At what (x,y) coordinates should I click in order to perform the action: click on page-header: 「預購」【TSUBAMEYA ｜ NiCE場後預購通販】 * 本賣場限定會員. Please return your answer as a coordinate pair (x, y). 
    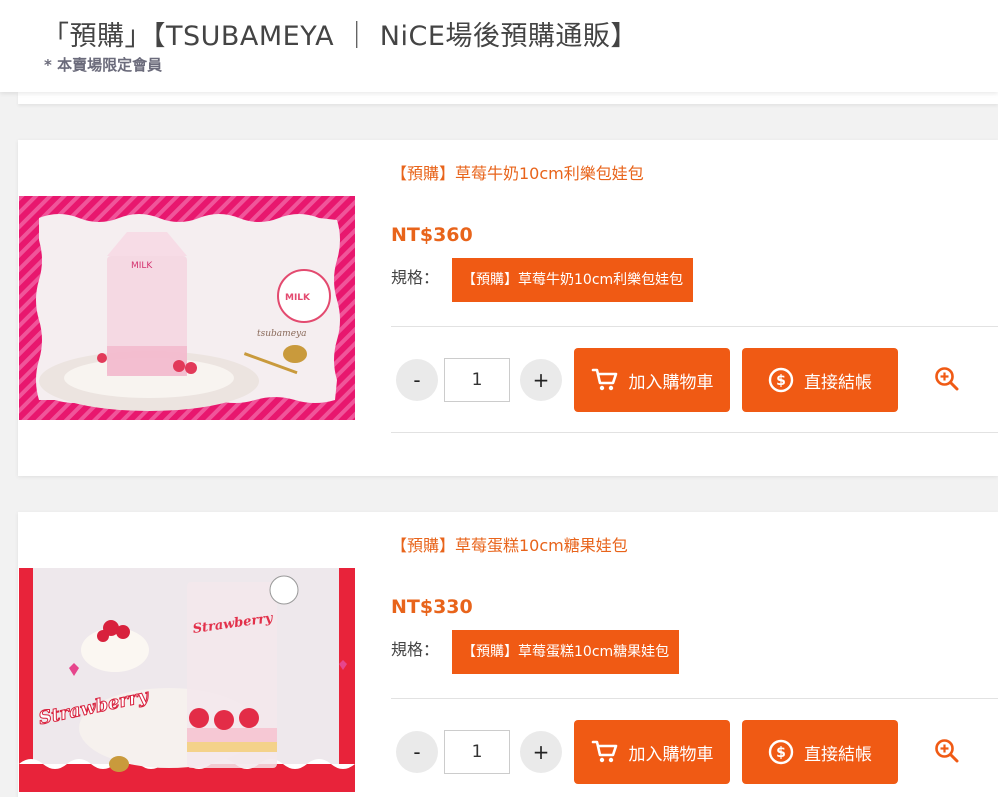
    Looking at the image, I should click on (499, 46).